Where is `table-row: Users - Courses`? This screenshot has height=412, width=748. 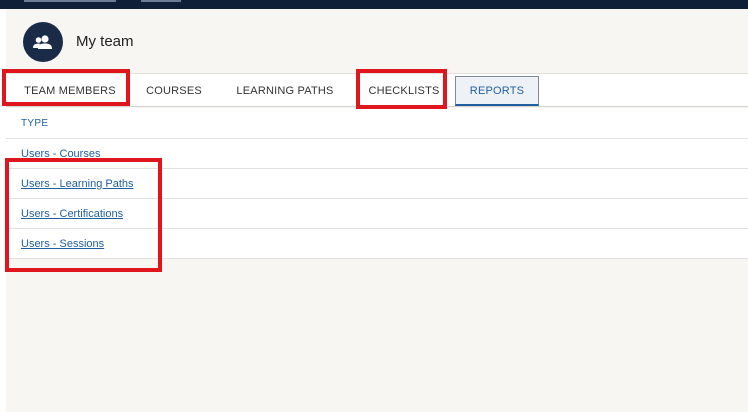 table-row: Users - Courses is located at coordinates (377, 154).